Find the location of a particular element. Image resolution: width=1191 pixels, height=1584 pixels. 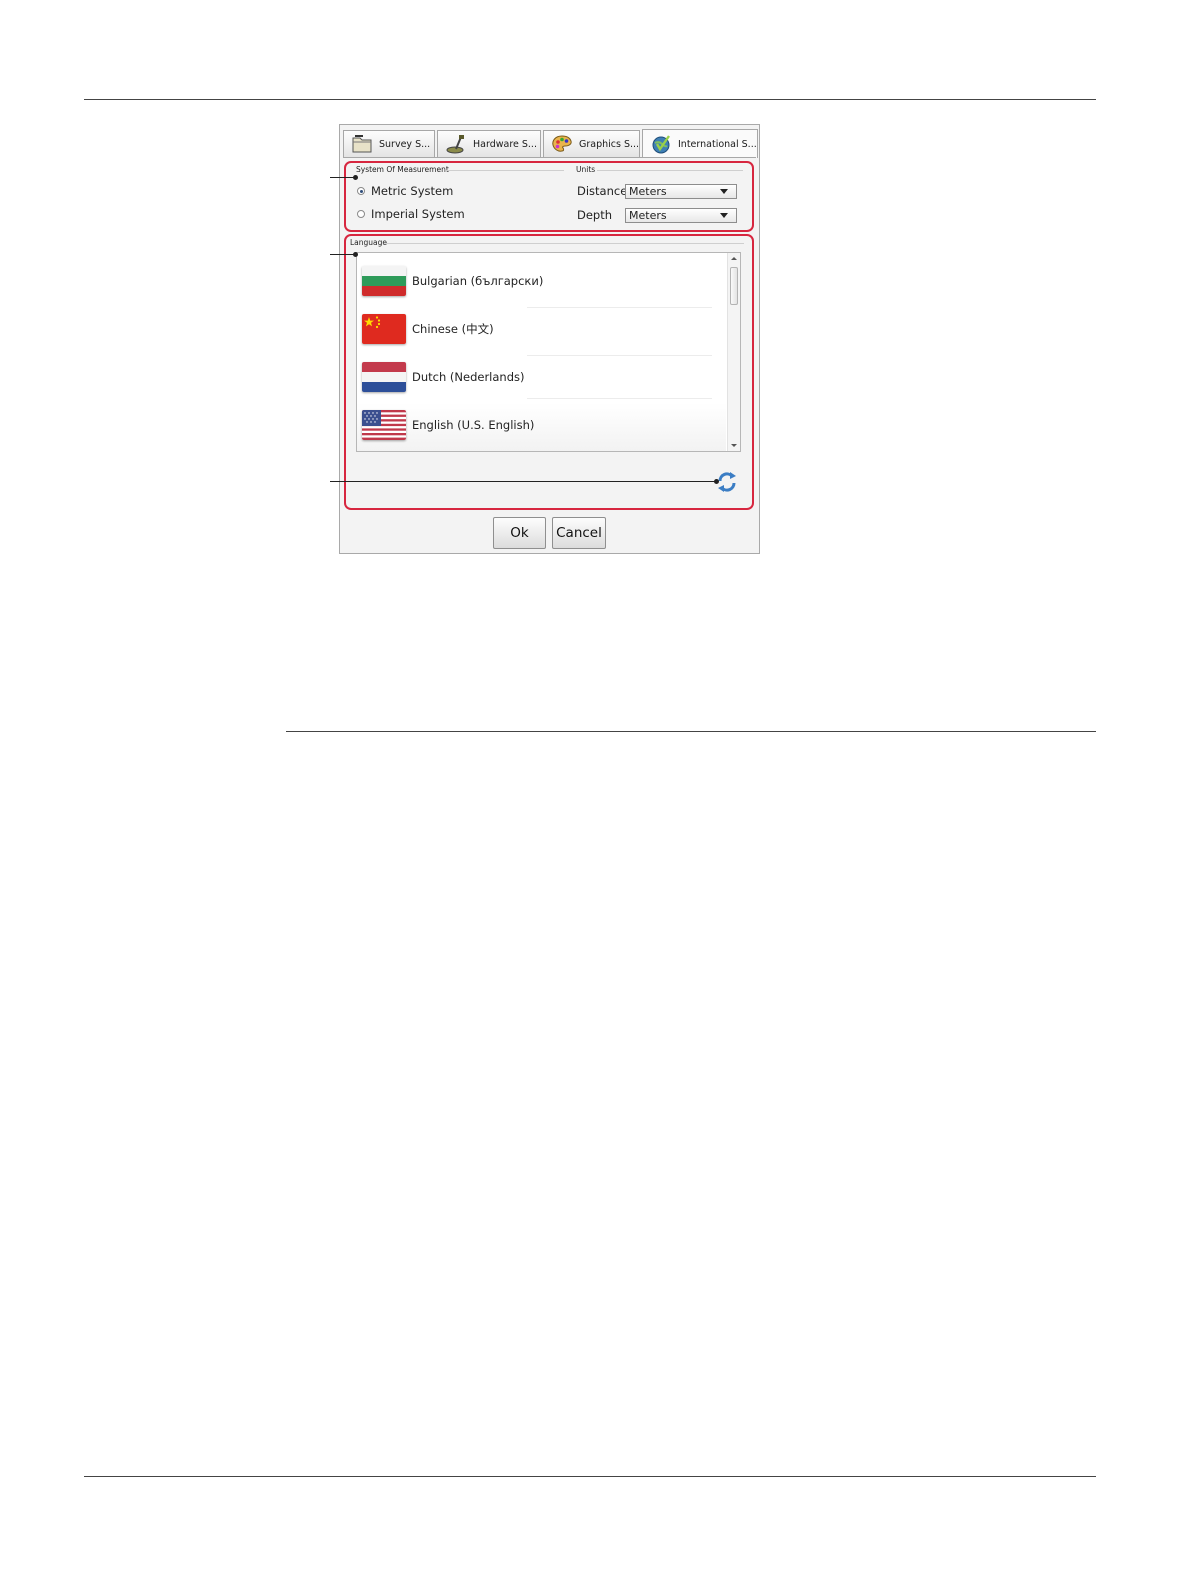

callout-dot-language is located at coordinates (355, 254).